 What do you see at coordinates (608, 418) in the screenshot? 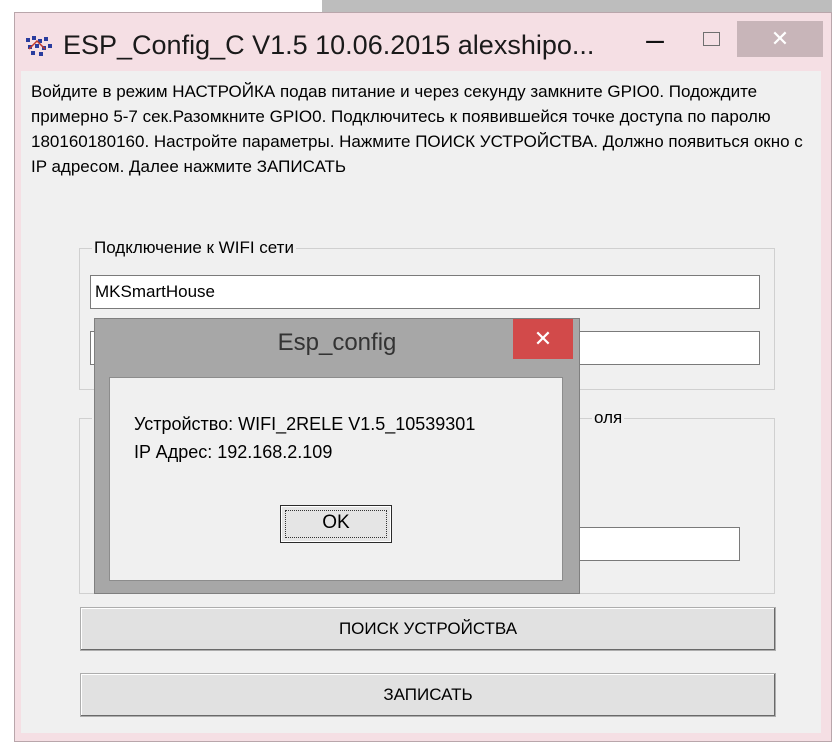
I see `settings-group-legend-right: оля` at bounding box center [608, 418].